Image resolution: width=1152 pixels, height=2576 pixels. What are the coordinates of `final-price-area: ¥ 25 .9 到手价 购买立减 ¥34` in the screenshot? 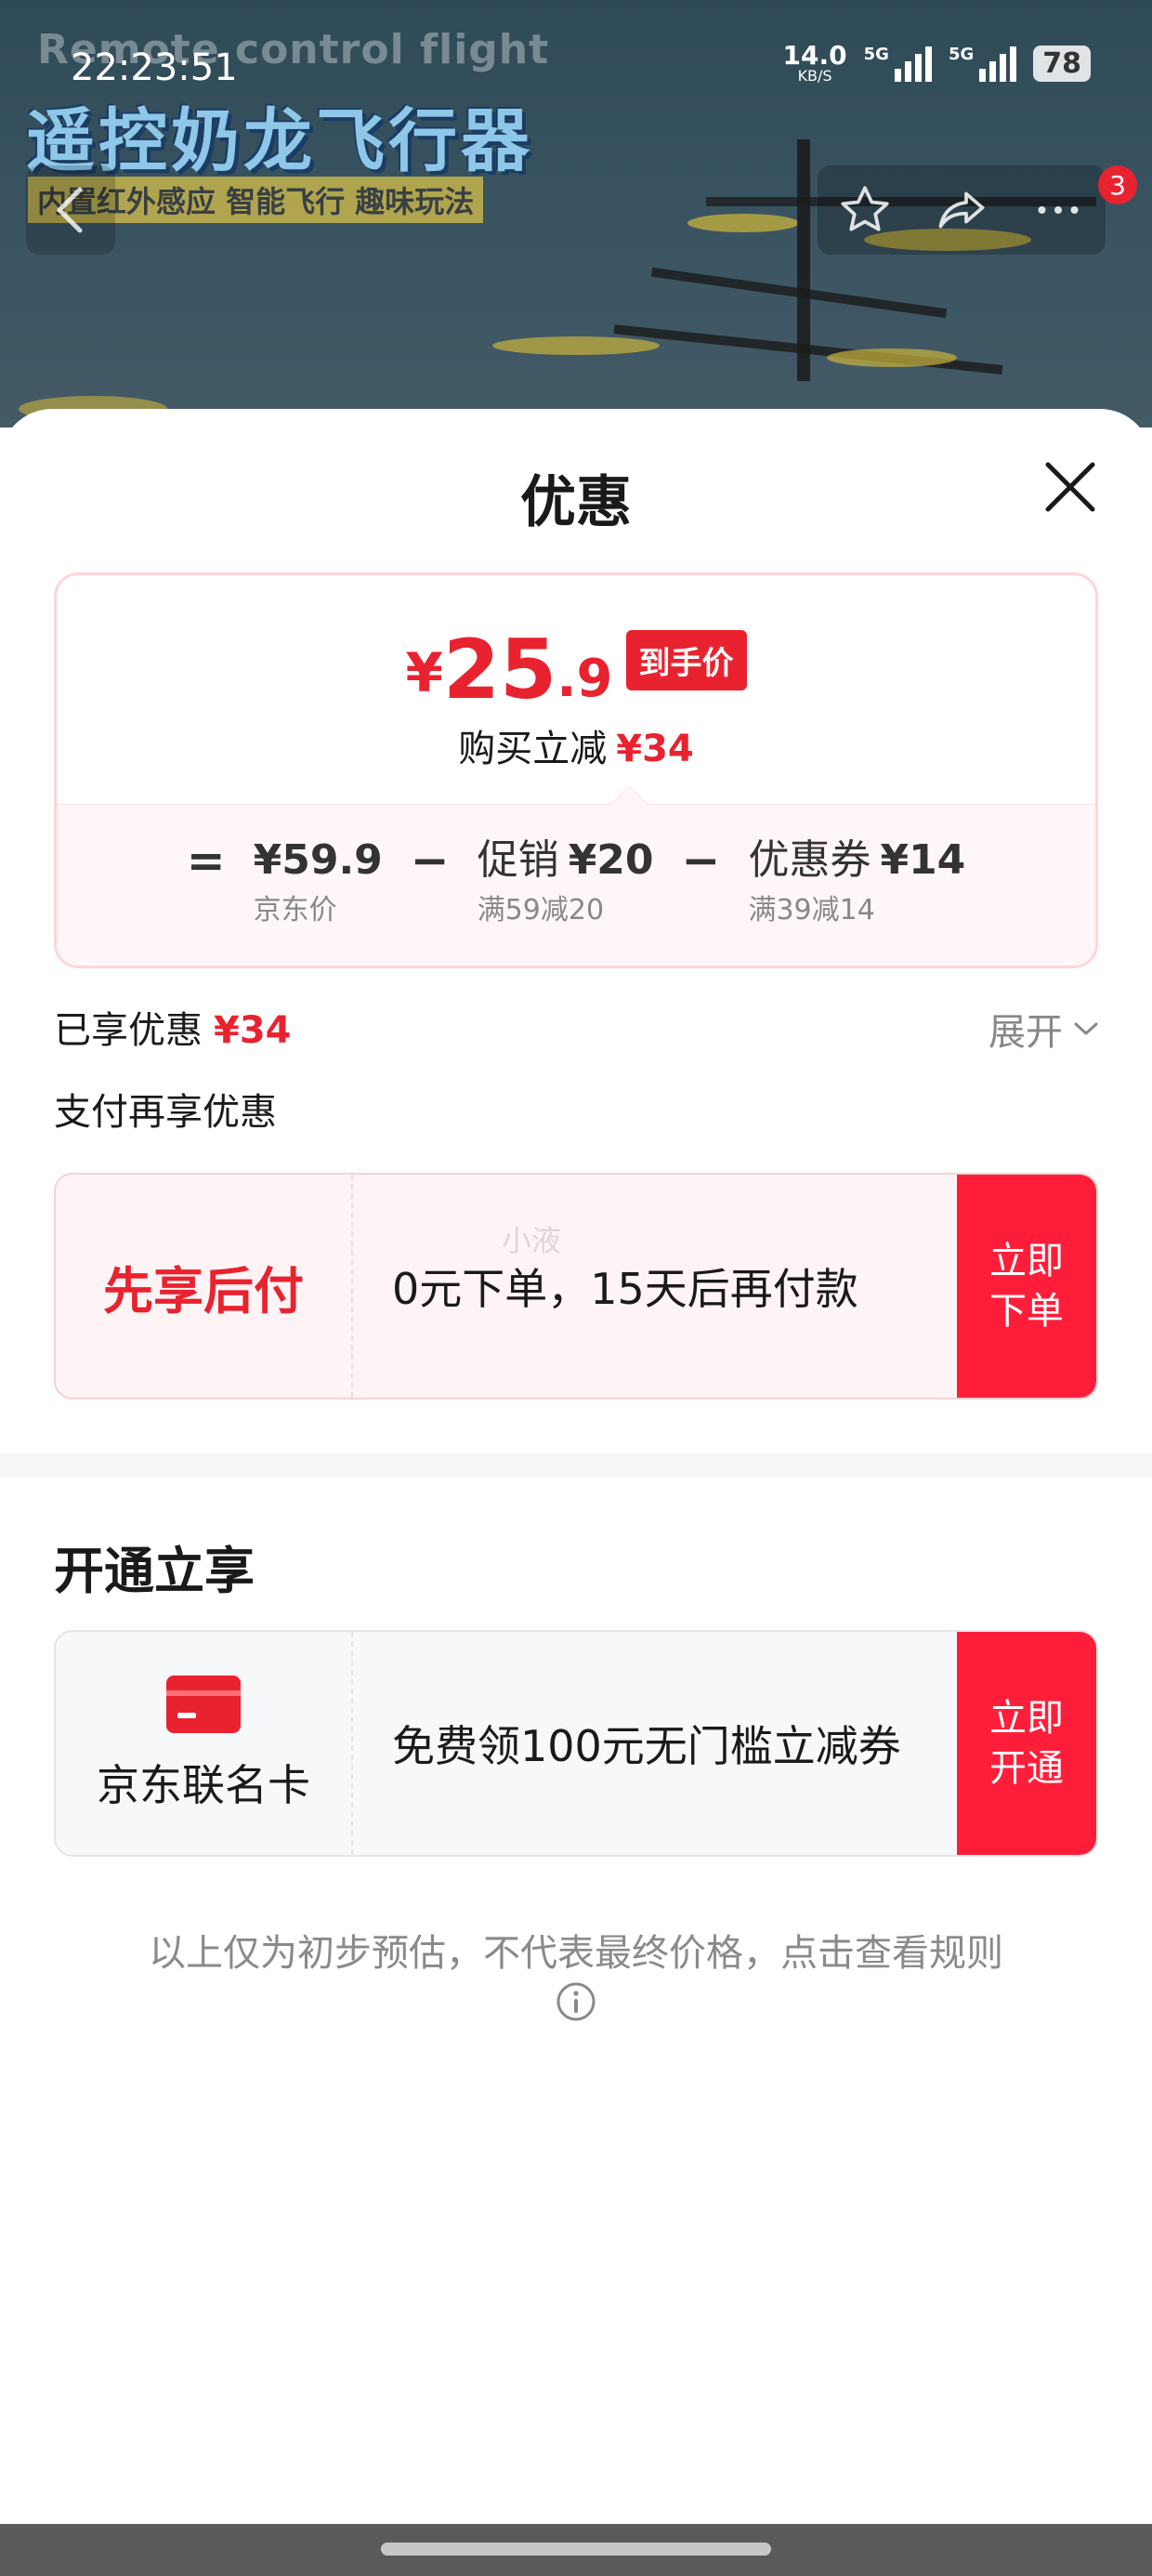 It's located at (576, 689).